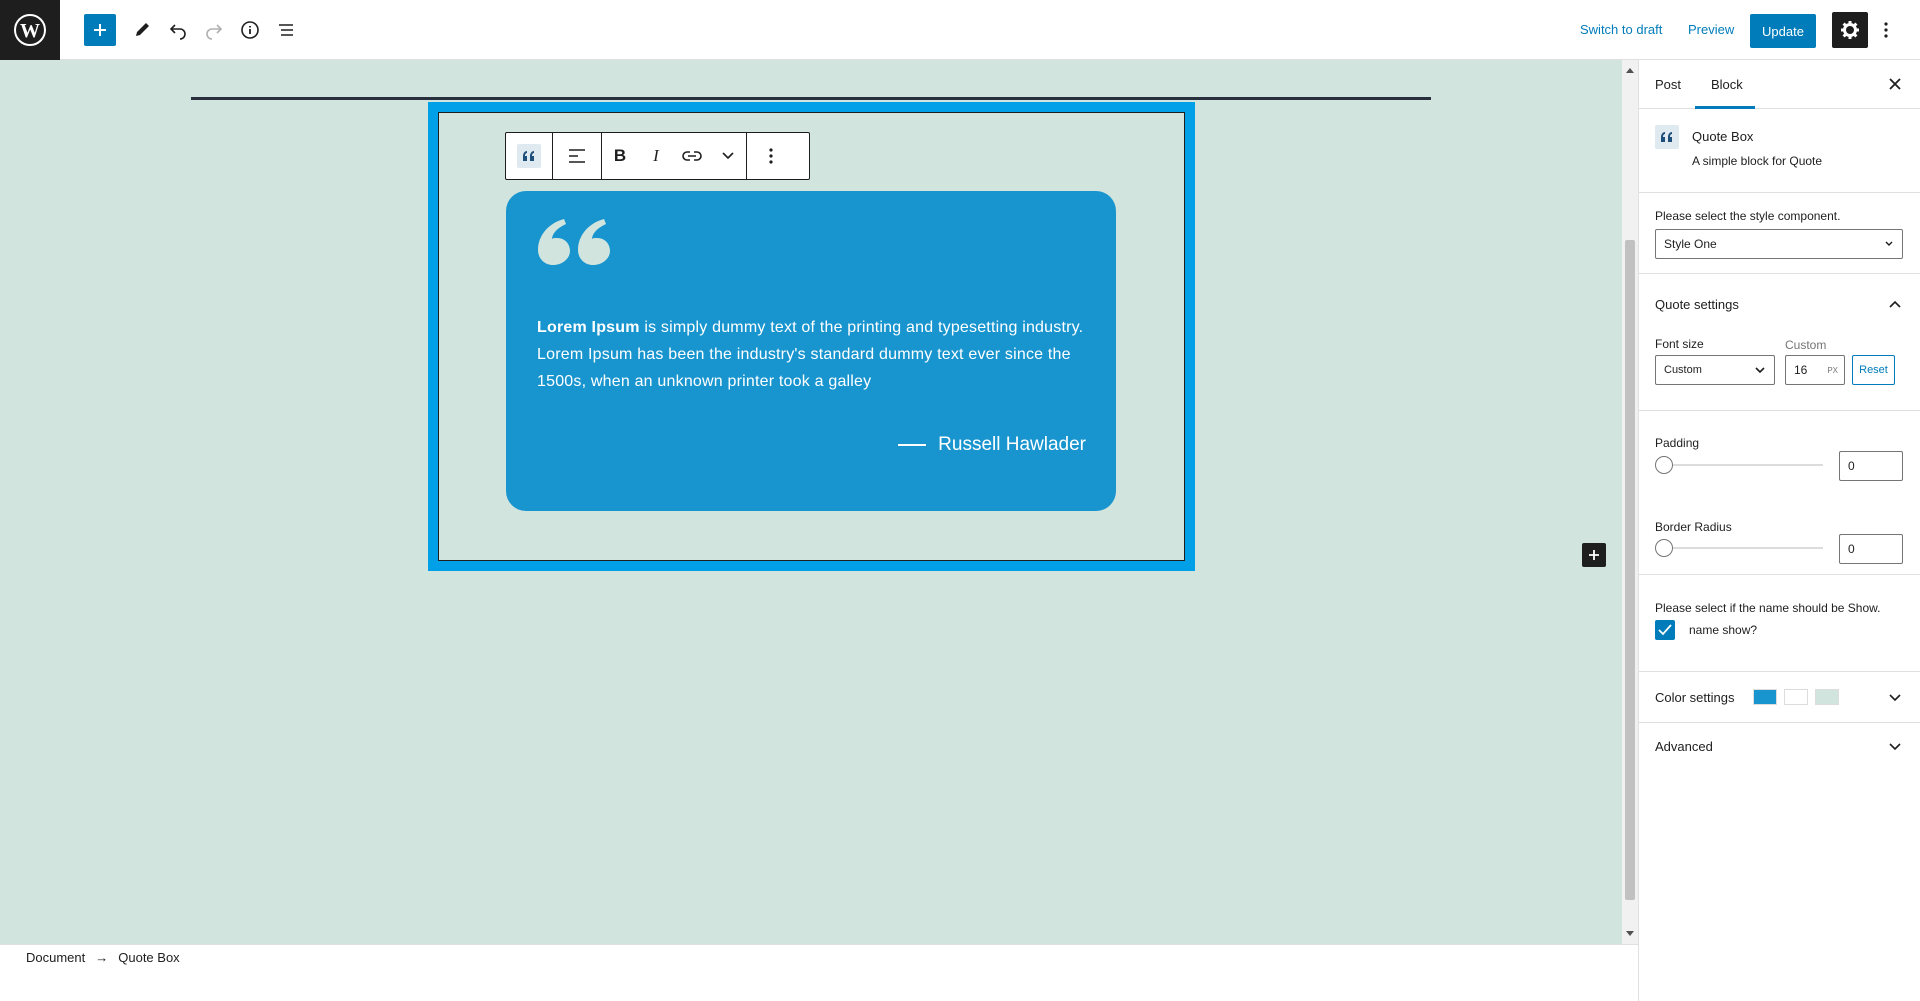 The height and width of the screenshot is (1001, 1920). I want to click on sidebar-tabs: Post Block, so click(1779, 84).